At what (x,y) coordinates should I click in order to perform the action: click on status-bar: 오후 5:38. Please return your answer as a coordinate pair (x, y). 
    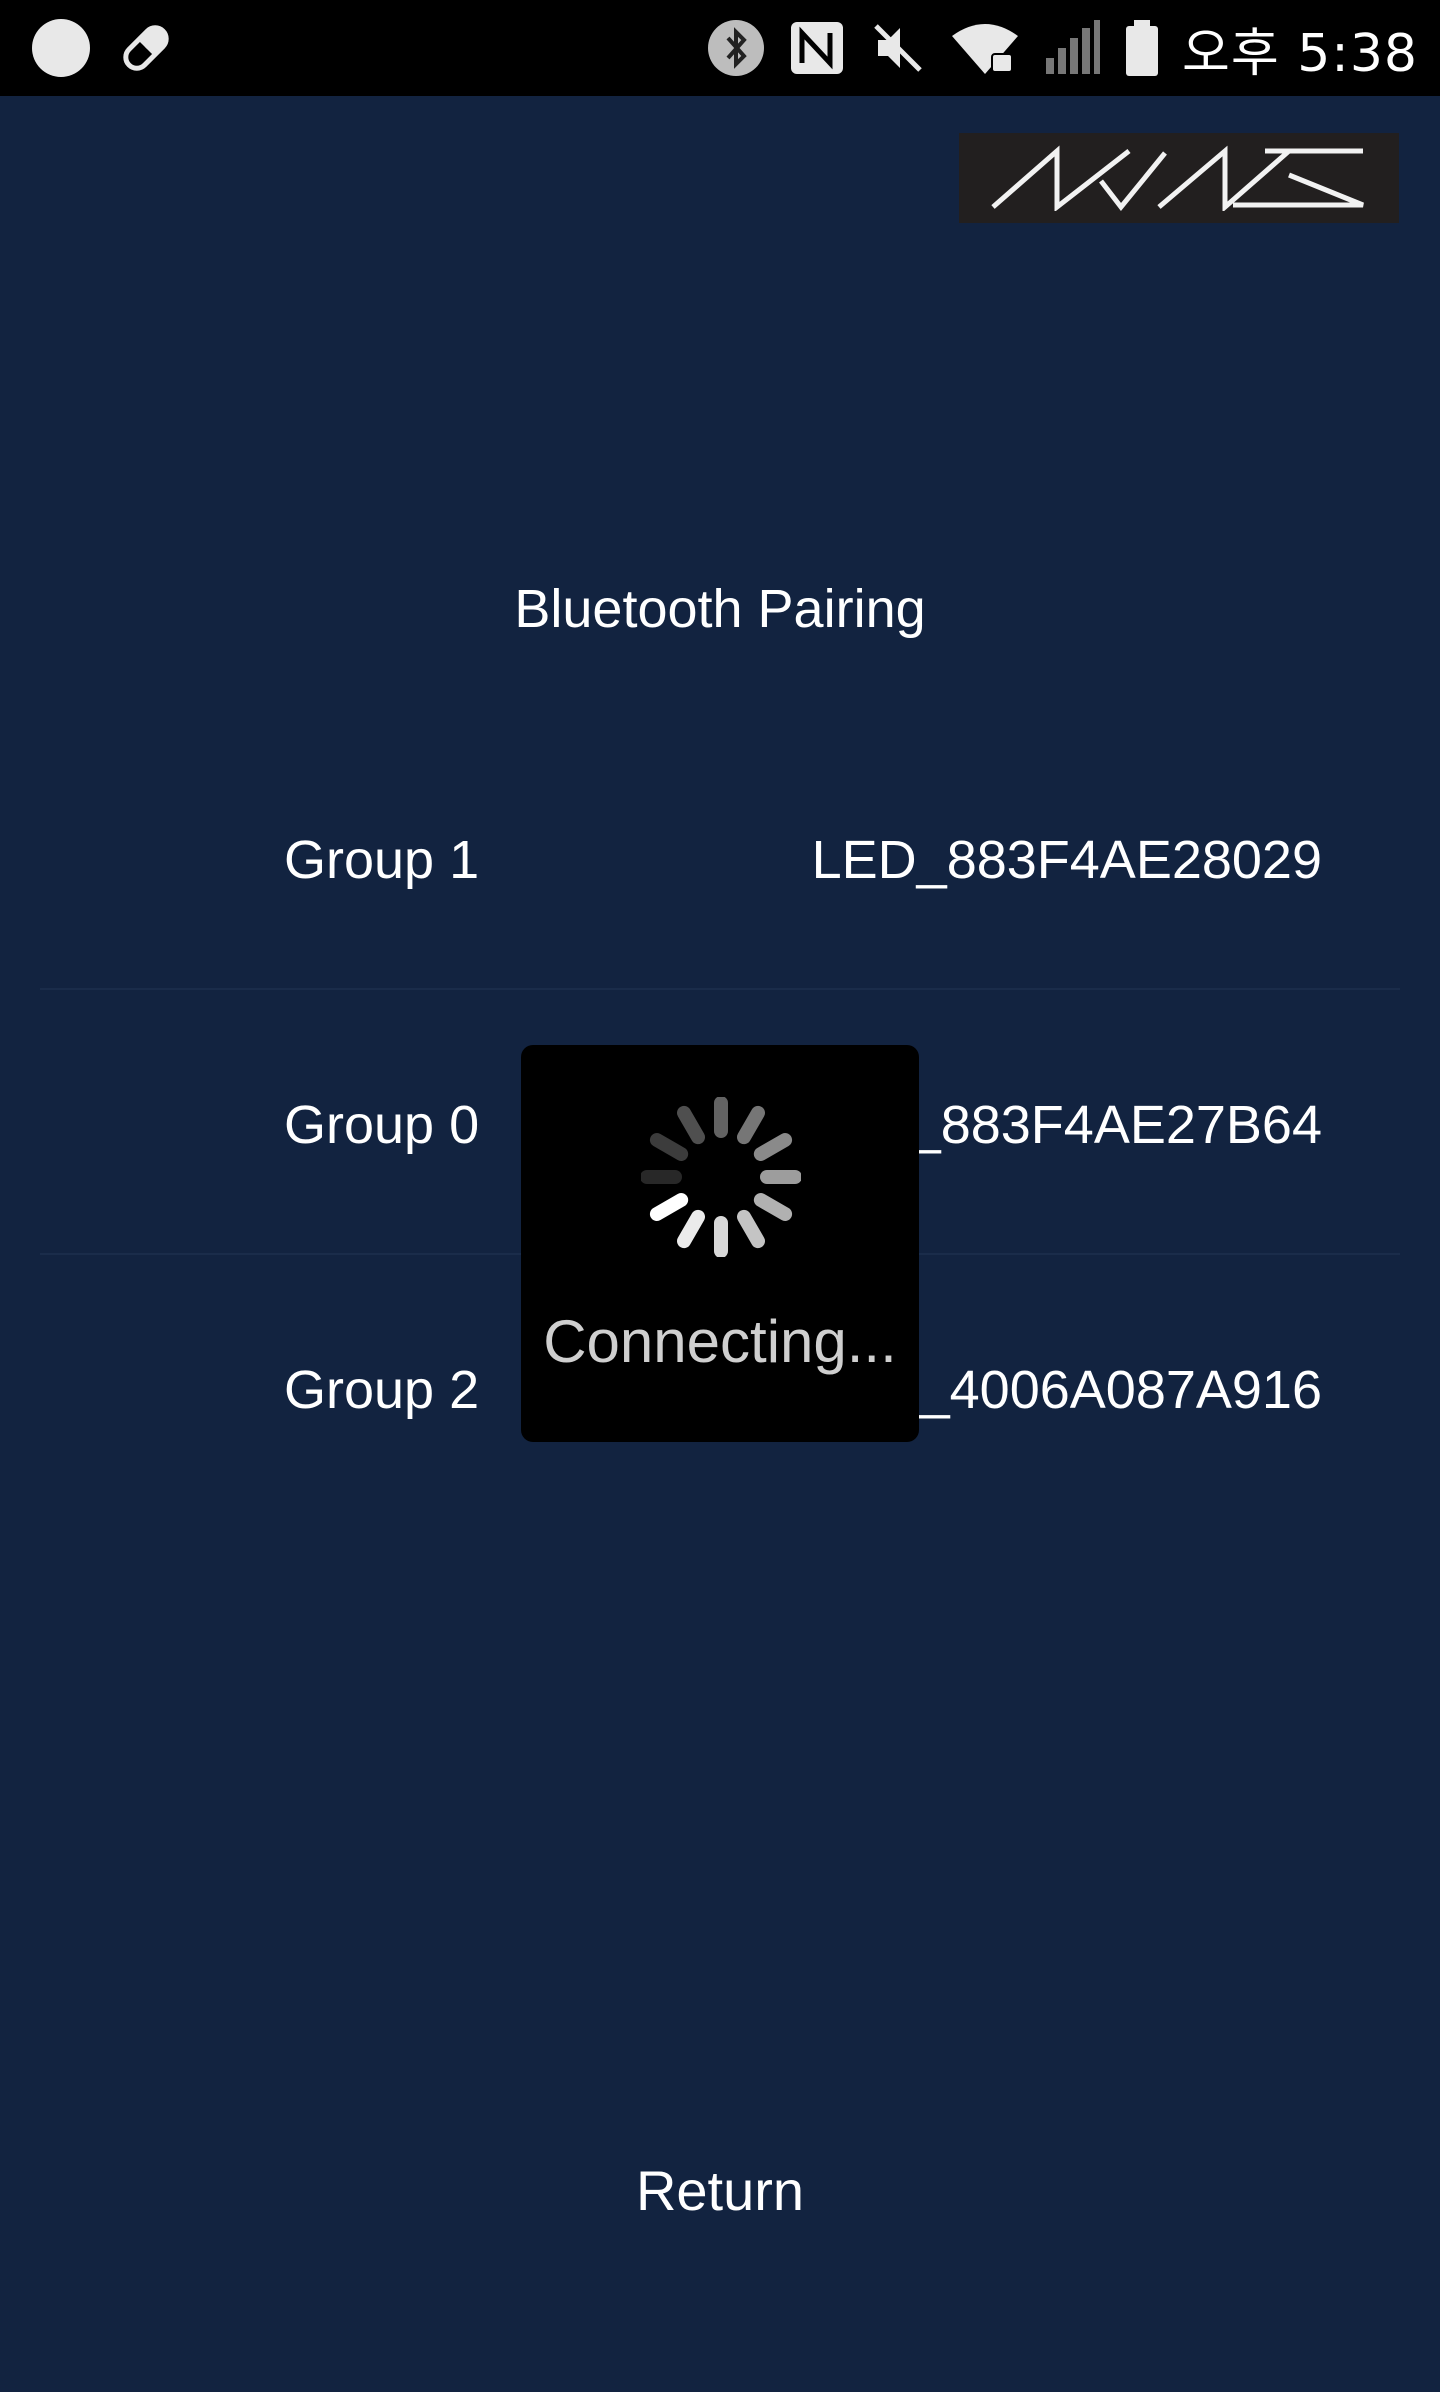
    Looking at the image, I should click on (720, 48).